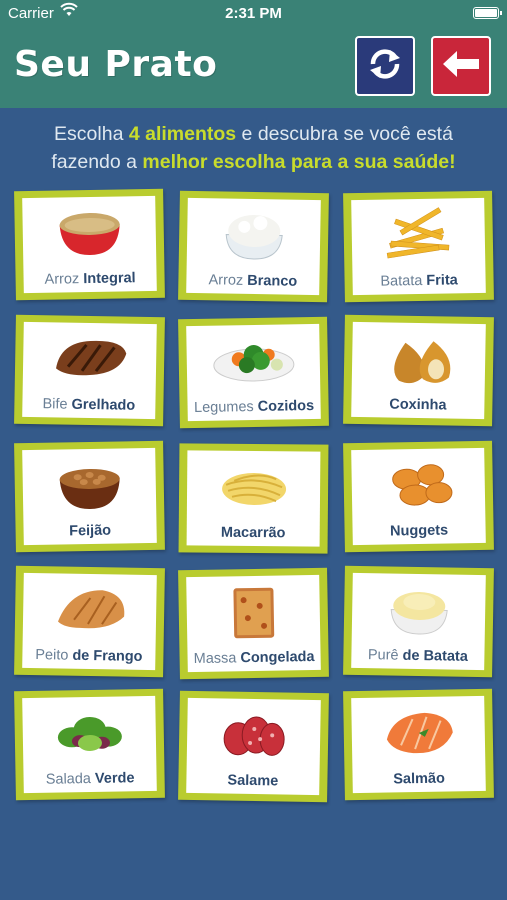  I want to click on salmon-icon, so click(418, 732).